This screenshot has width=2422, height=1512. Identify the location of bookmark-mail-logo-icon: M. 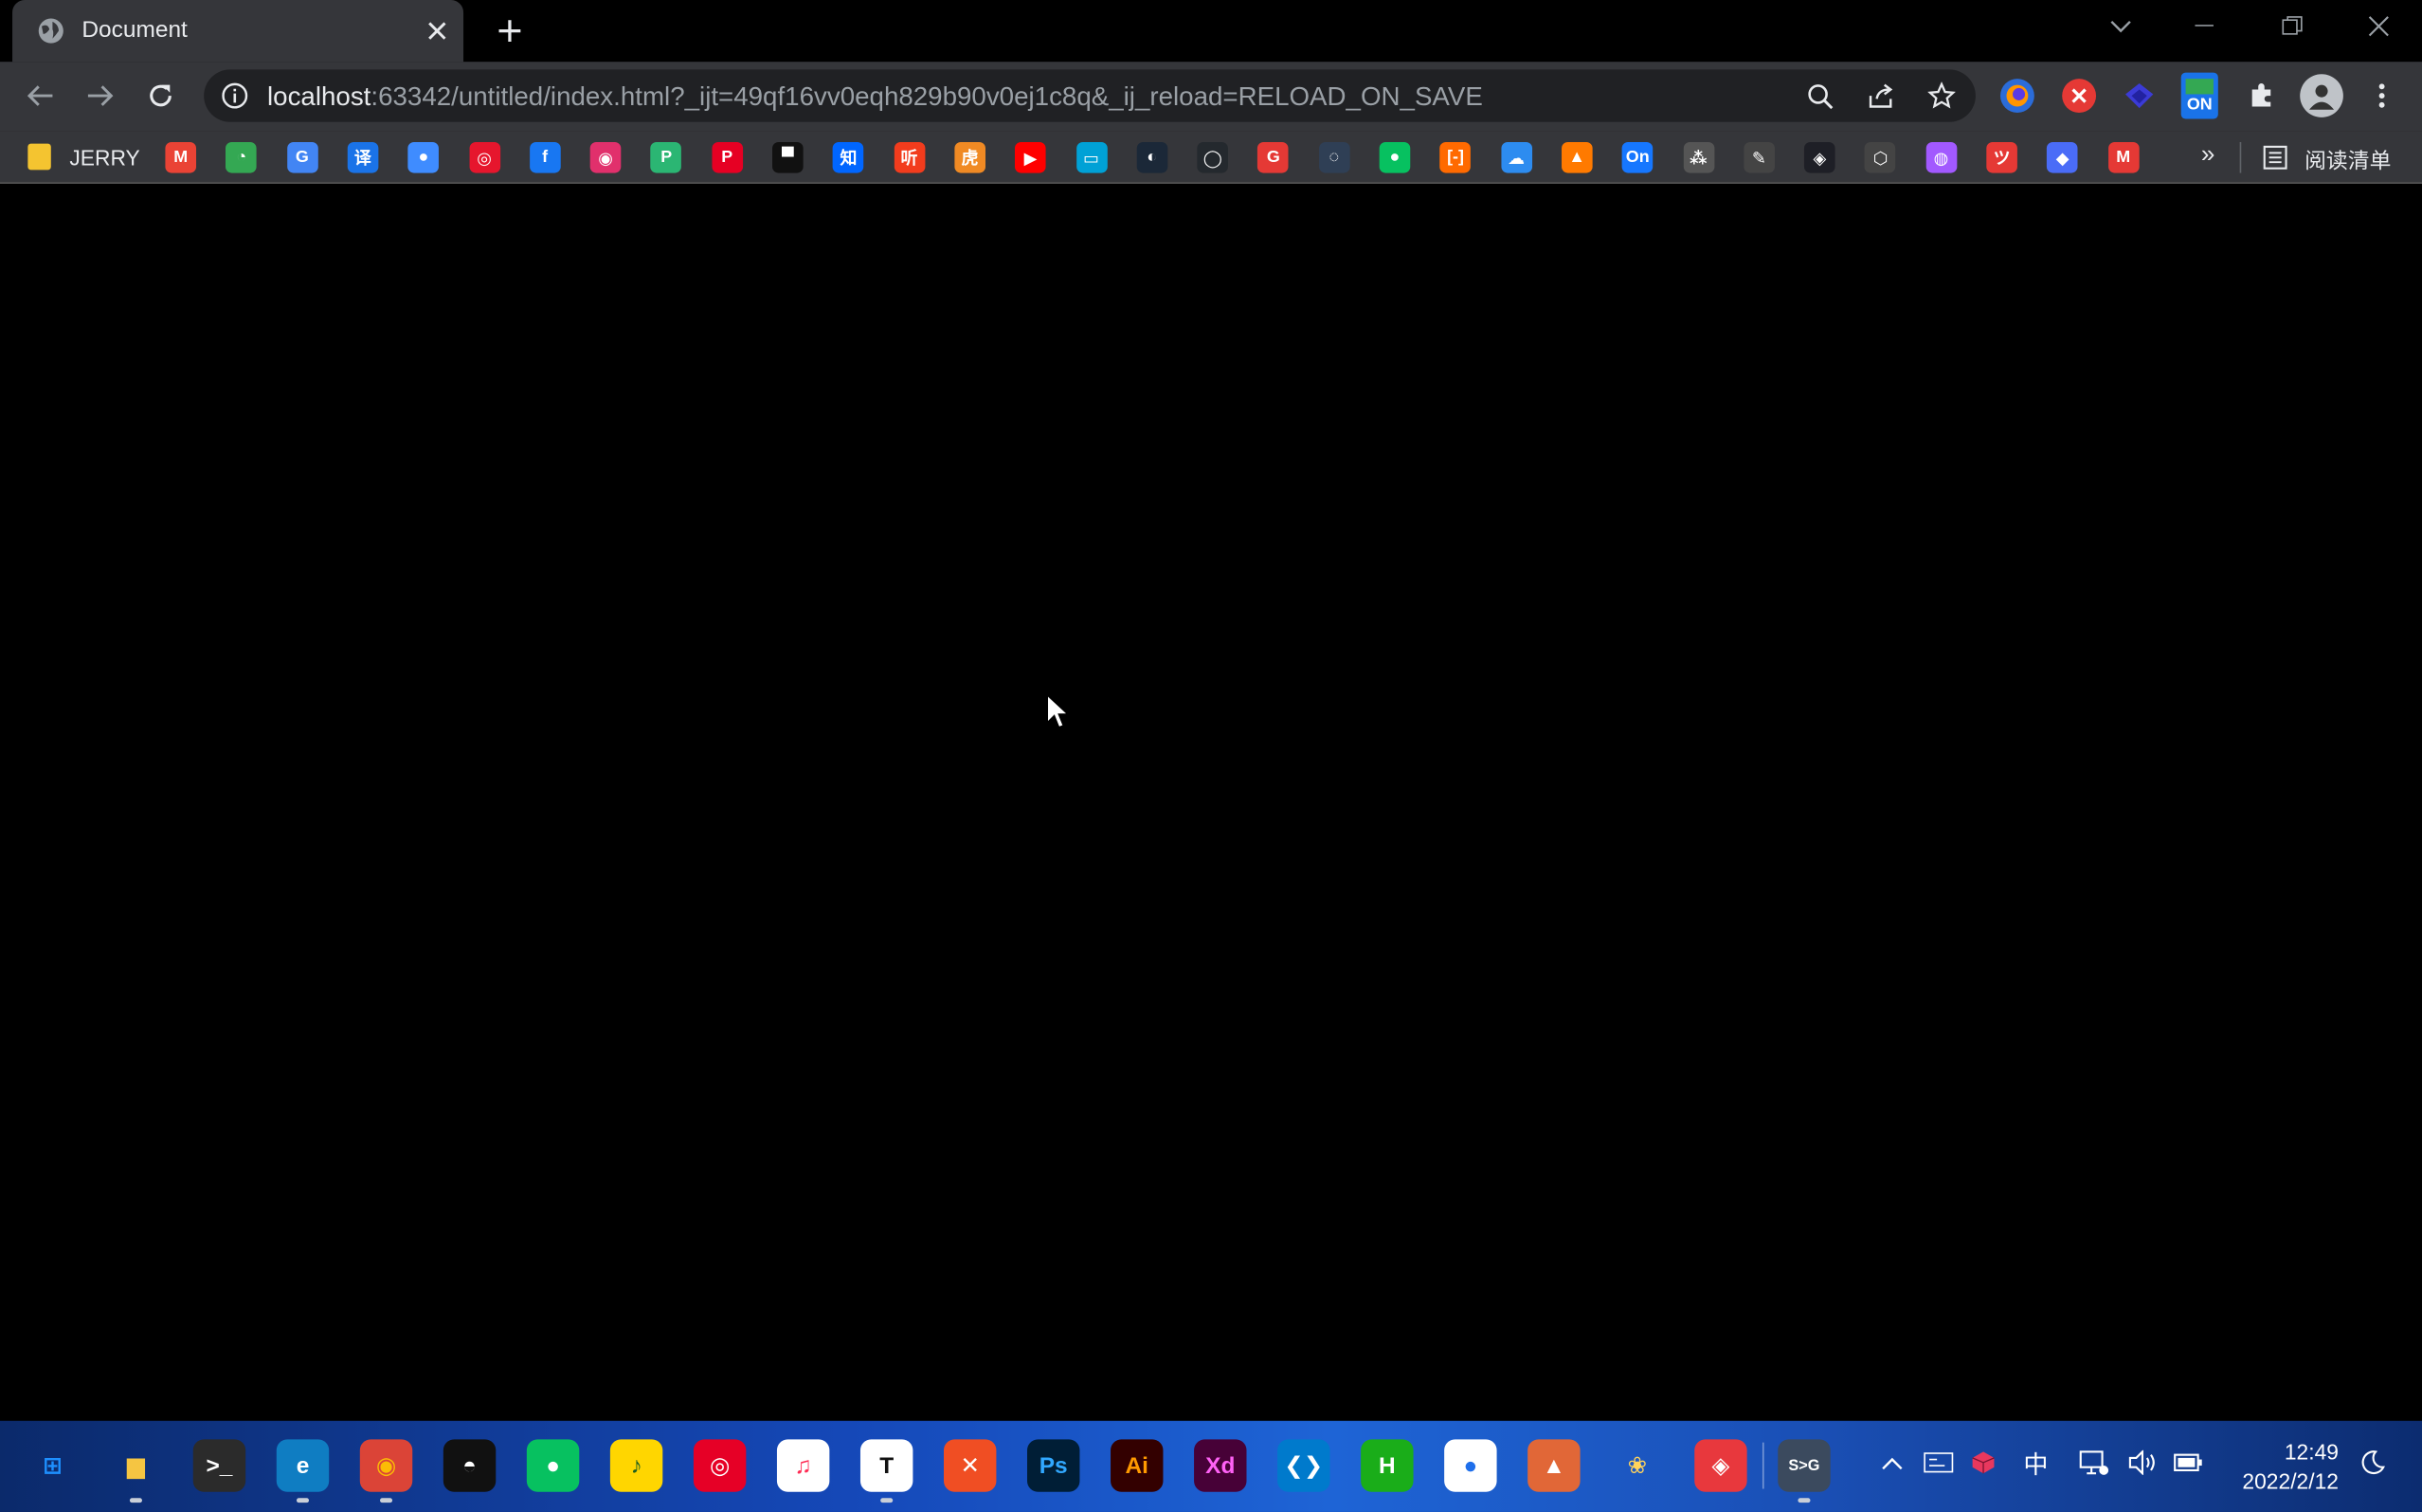
(2123, 157).